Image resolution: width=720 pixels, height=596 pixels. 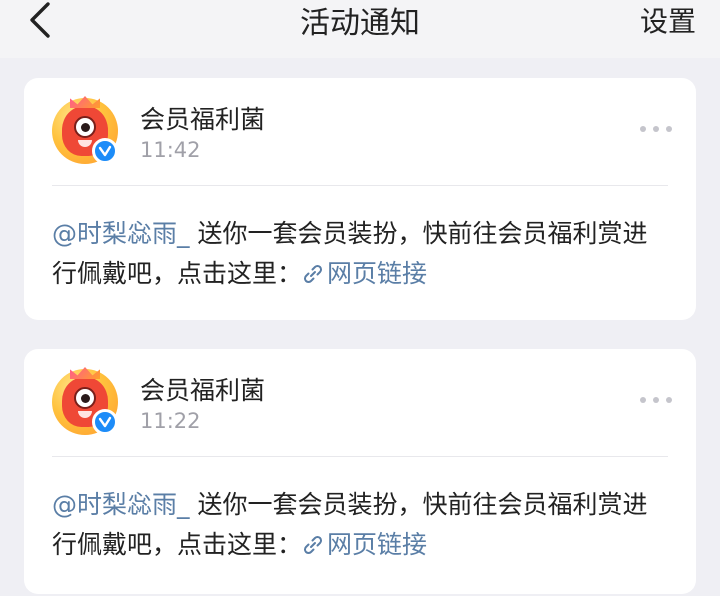 What do you see at coordinates (170, 150) in the screenshot?
I see `timestamp: 11:42` at bounding box center [170, 150].